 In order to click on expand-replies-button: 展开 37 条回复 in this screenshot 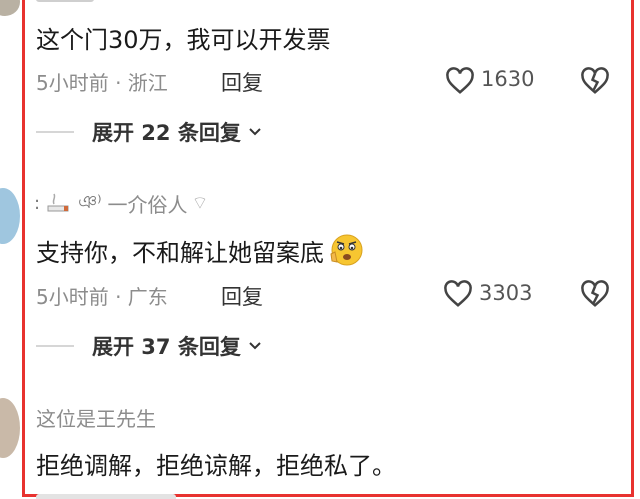, I will do `click(149, 346)`.